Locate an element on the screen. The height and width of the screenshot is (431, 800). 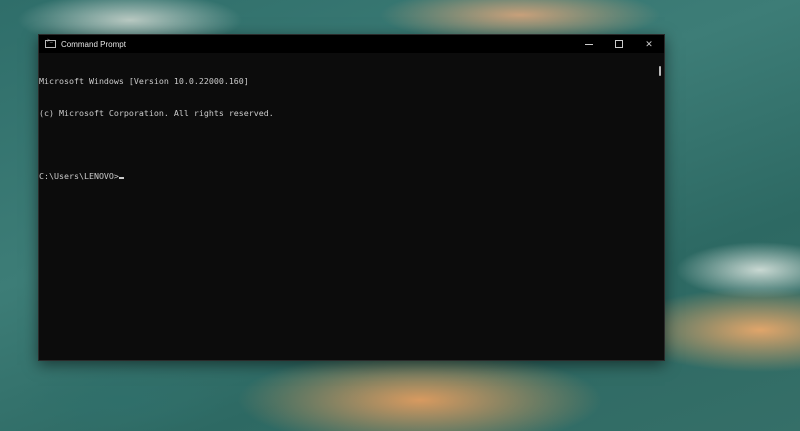
close-button: ✕ is located at coordinates (649, 44).